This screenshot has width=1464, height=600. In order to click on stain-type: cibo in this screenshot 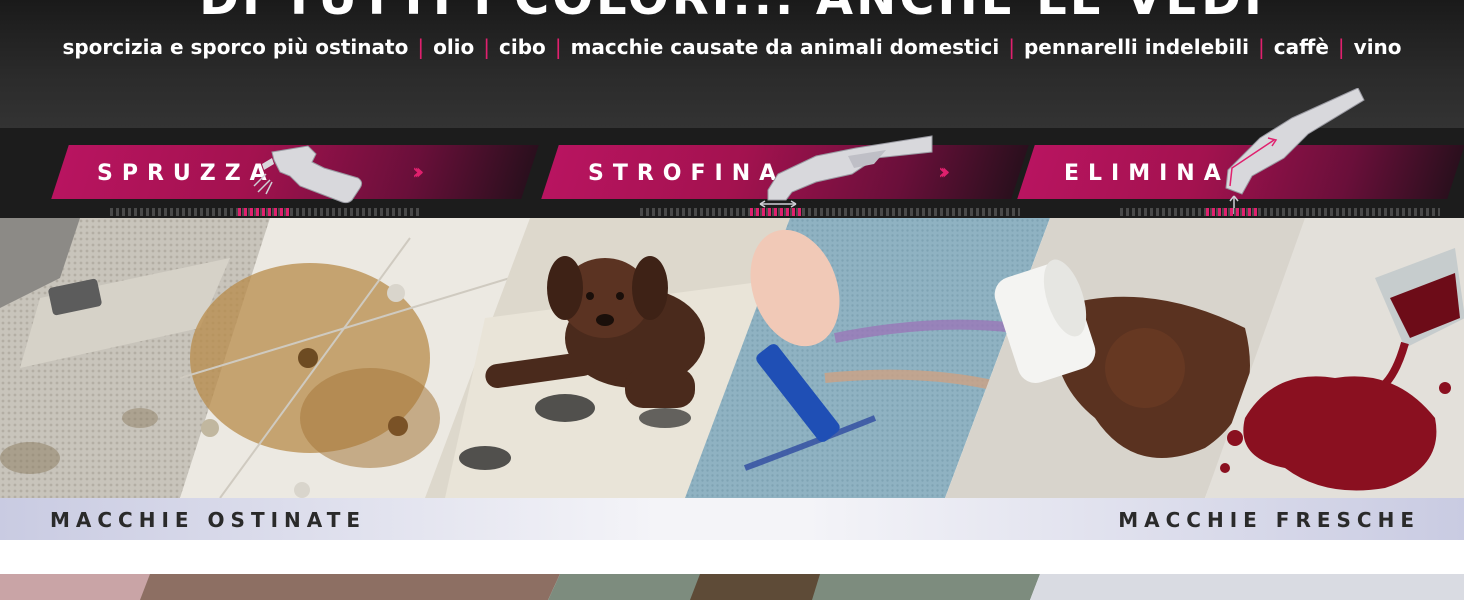, I will do `click(522, 47)`.